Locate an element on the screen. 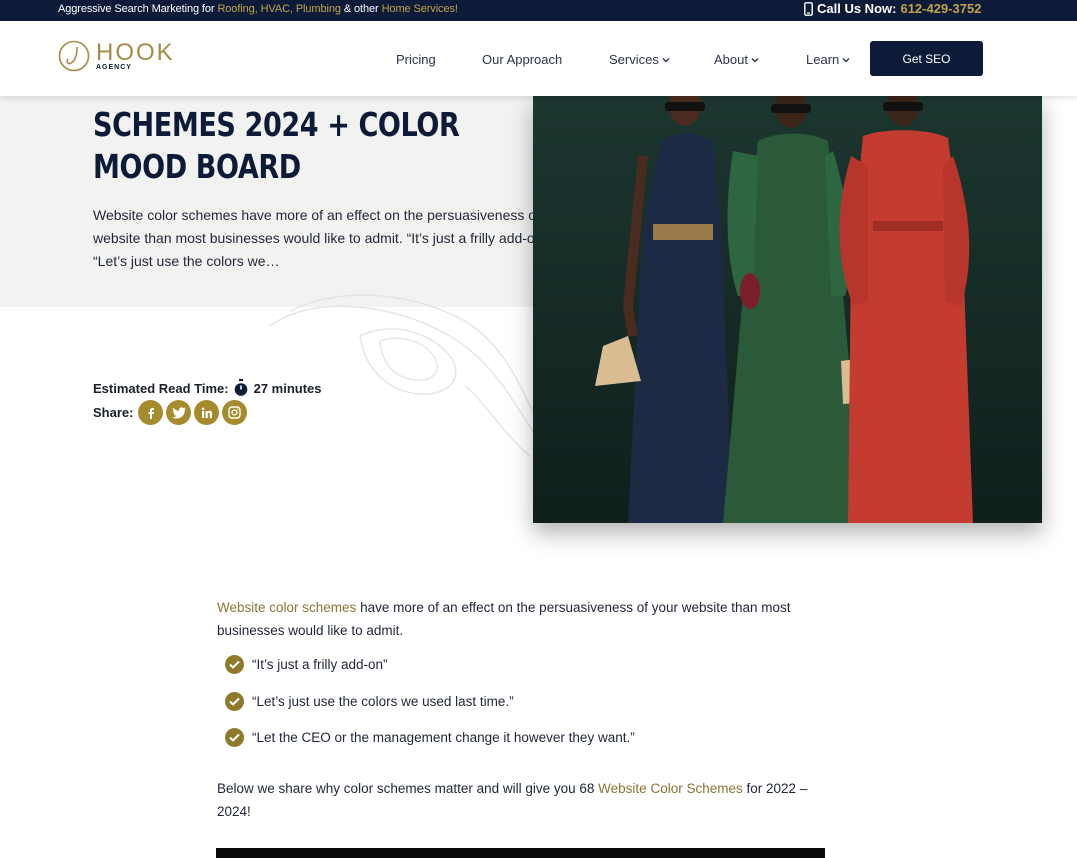 The height and width of the screenshot is (858, 1077). logo-subtext: AGENCY is located at coordinates (114, 67).